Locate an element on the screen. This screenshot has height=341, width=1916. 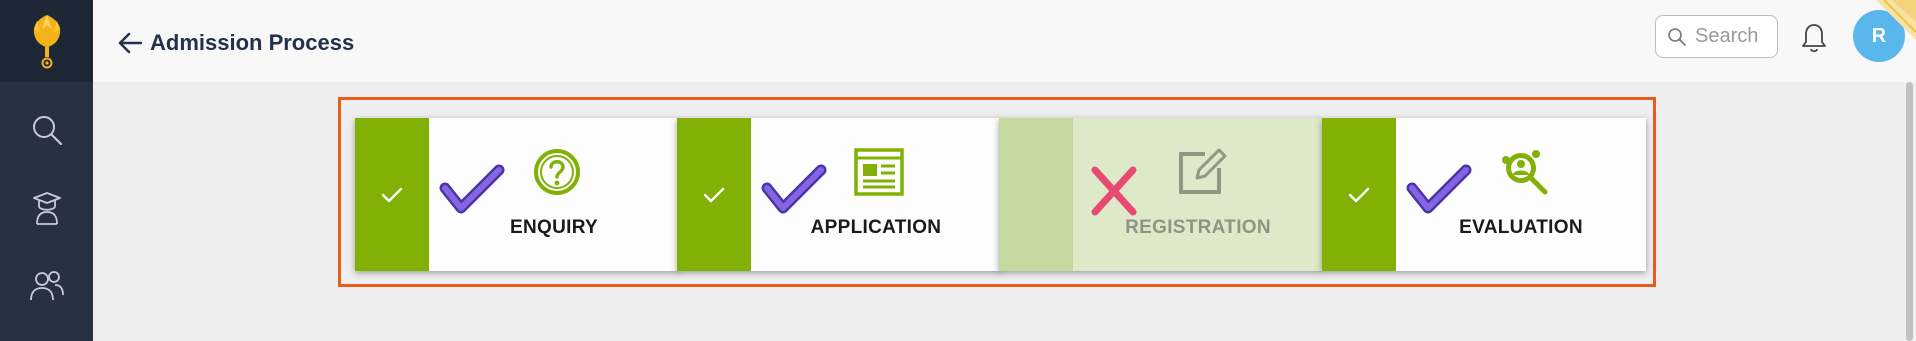
sidebar-item-people is located at coordinates (46, 286).